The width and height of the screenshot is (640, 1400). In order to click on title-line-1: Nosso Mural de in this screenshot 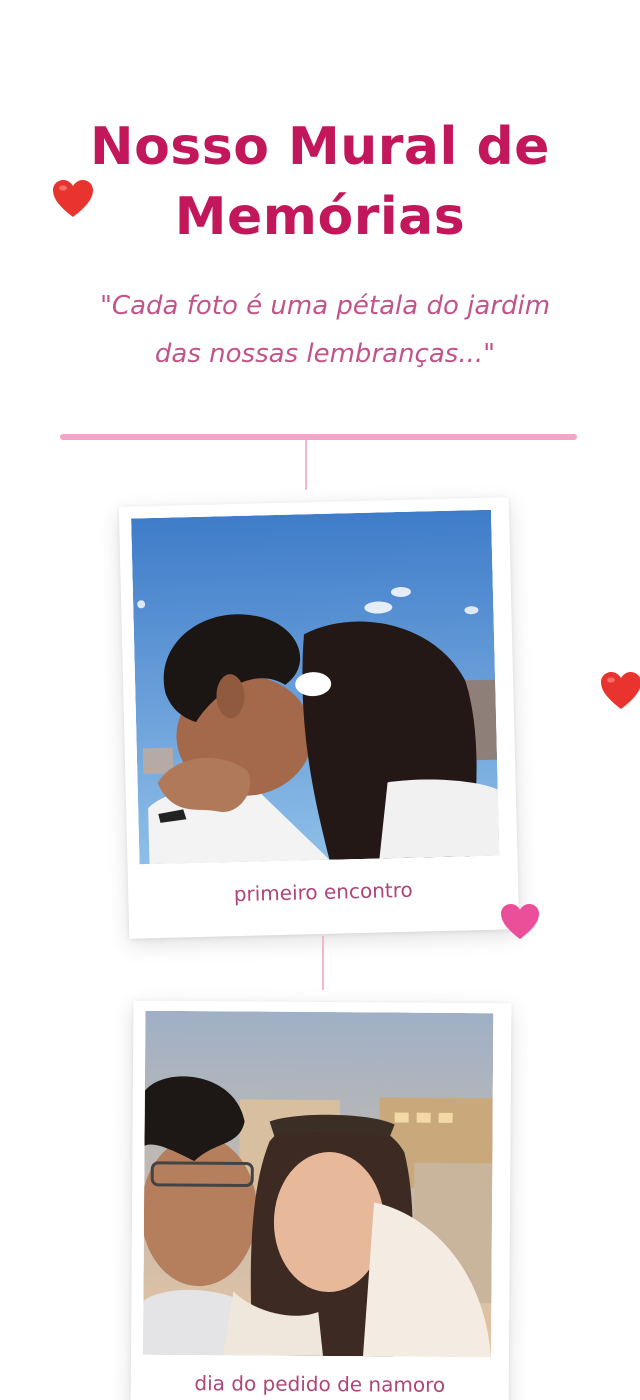, I will do `click(320, 147)`.